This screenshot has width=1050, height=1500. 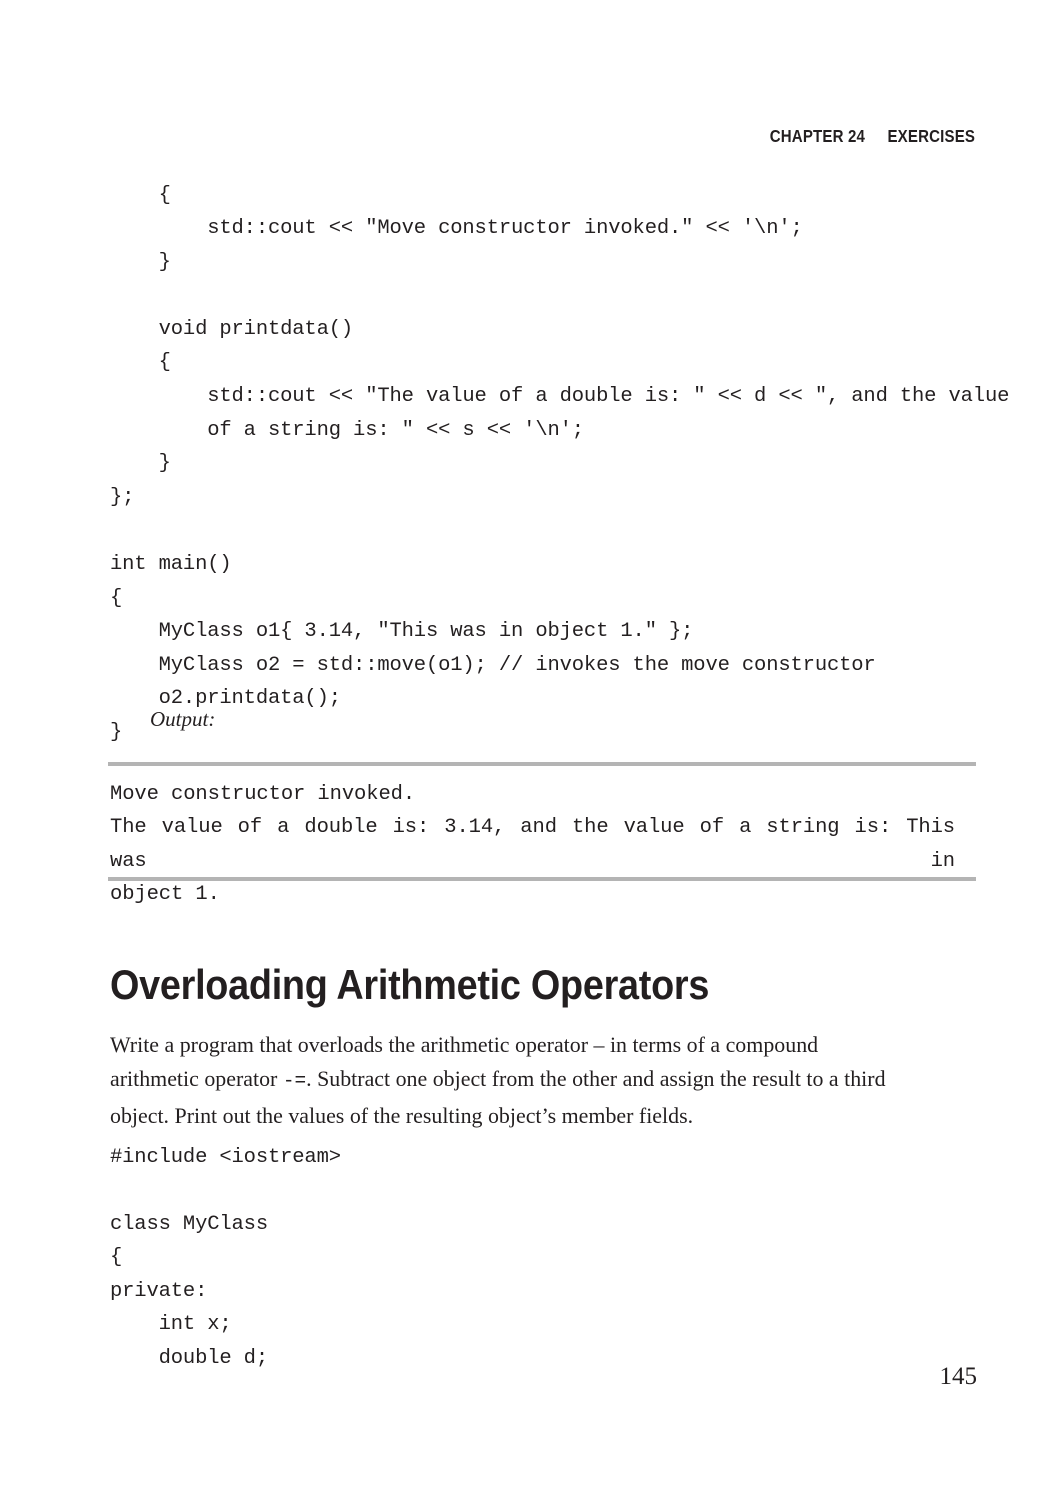 What do you see at coordinates (347, 430) in the screenshot?
I see `code-line: of a string is: " << s << '\n';` at bounding box center [347, 430].